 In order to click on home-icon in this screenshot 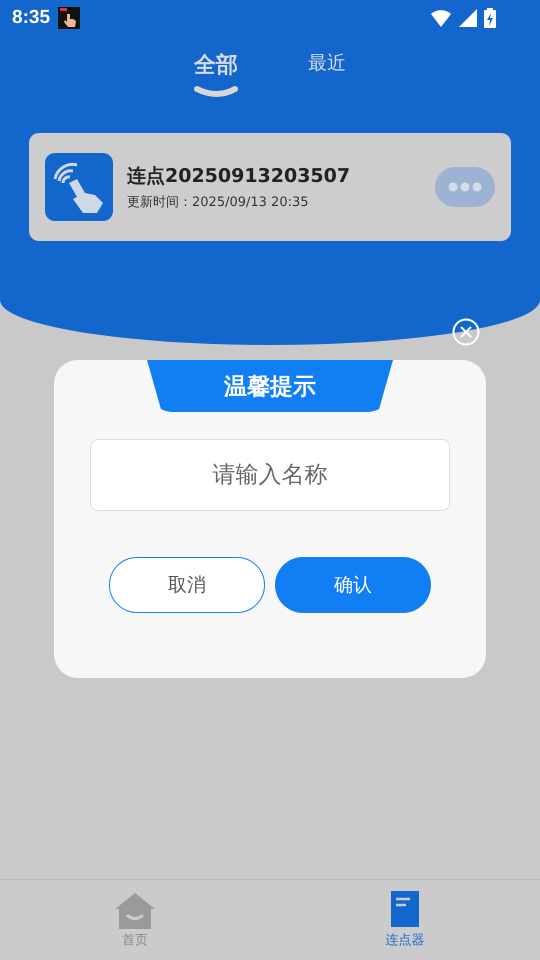, I will do `click(135, 910)`.